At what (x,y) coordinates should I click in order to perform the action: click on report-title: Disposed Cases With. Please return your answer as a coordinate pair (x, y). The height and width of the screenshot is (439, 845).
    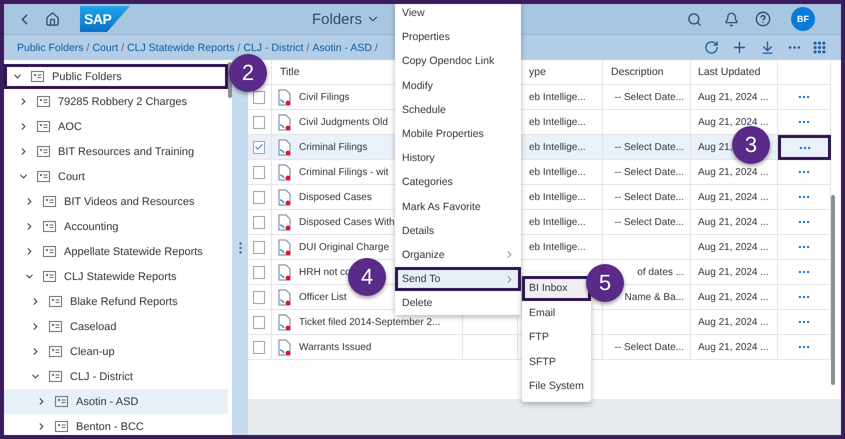
    Looking at the image, I should click on (347, 222).